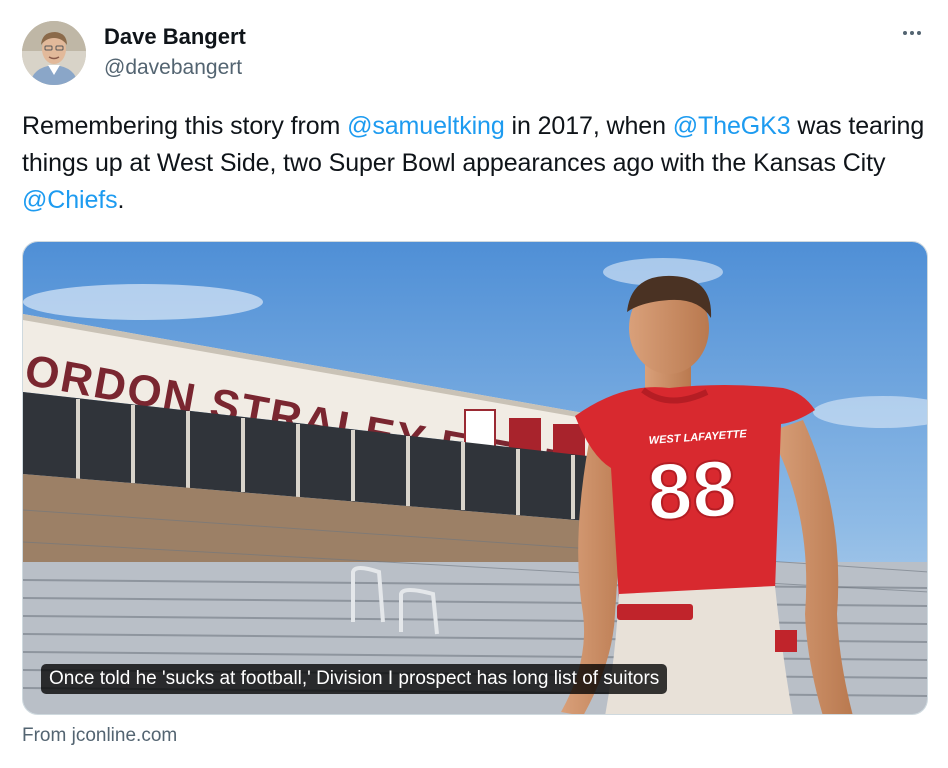 This screenshot has height=768, width=948. Describe the element at coordinates (175, 37) in the screenshot. I see `author-name: Dave Bangert` at that location.